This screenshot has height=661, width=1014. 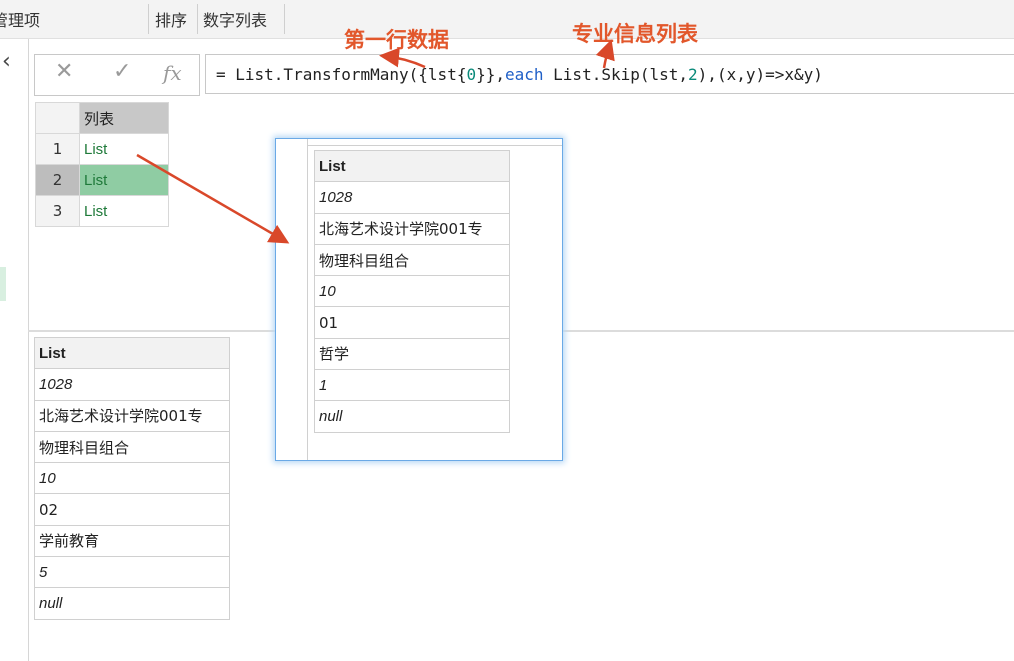 What do you see at coordinates (605, 54) in the screenshot?
I see `arrow-major-info` at bounding box center [605, 54].